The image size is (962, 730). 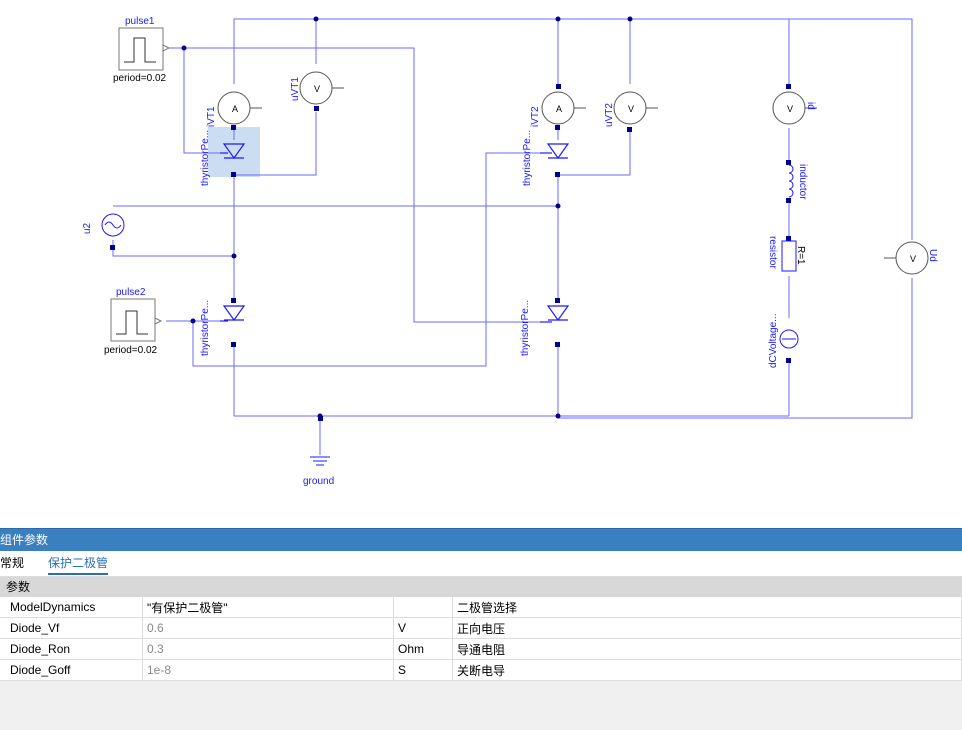 What do you see at coordinates (932, 255) in the screenshot?
I see `ud-label: Ud` at bounding box center [932, 255].